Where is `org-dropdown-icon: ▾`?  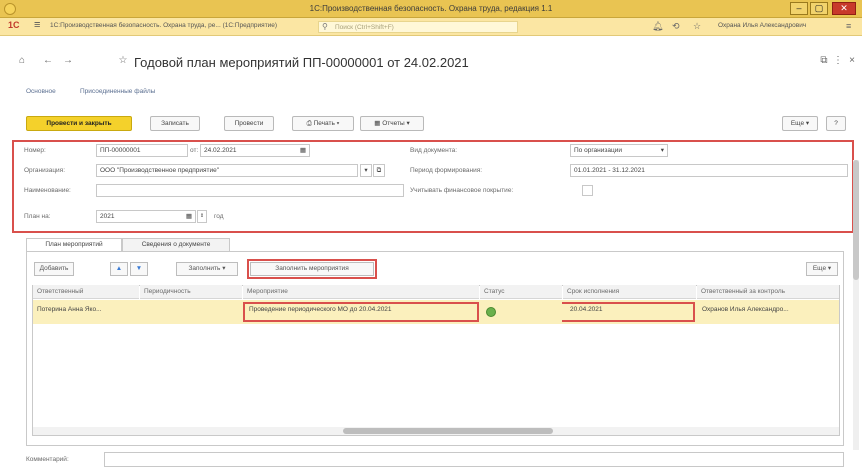
org-dropdown-icon: ▾ is located at coordinates (366, 170).